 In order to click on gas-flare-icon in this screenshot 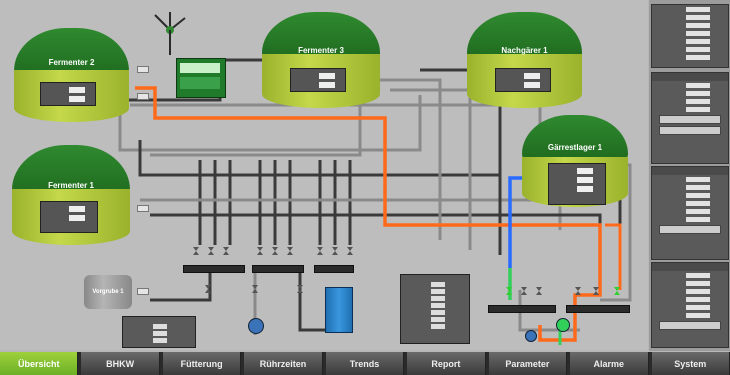, I will do `click(170, 33)`.